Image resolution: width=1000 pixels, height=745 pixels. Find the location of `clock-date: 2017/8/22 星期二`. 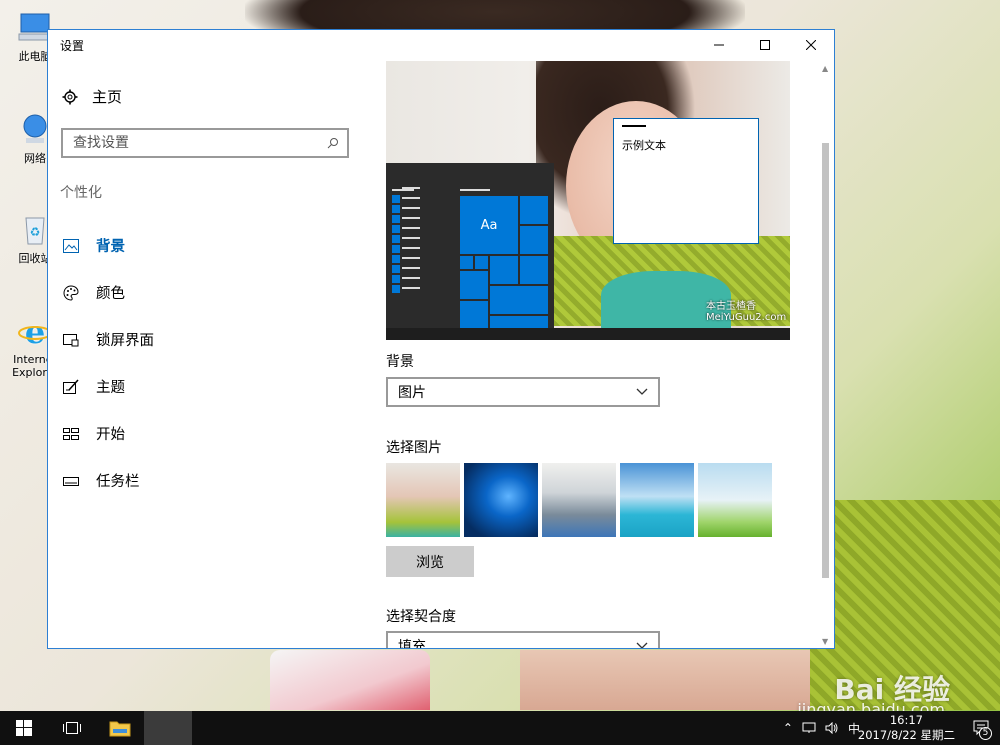

clock-date: 2017/8/22 星期二 is located at coordinates (906, 735).